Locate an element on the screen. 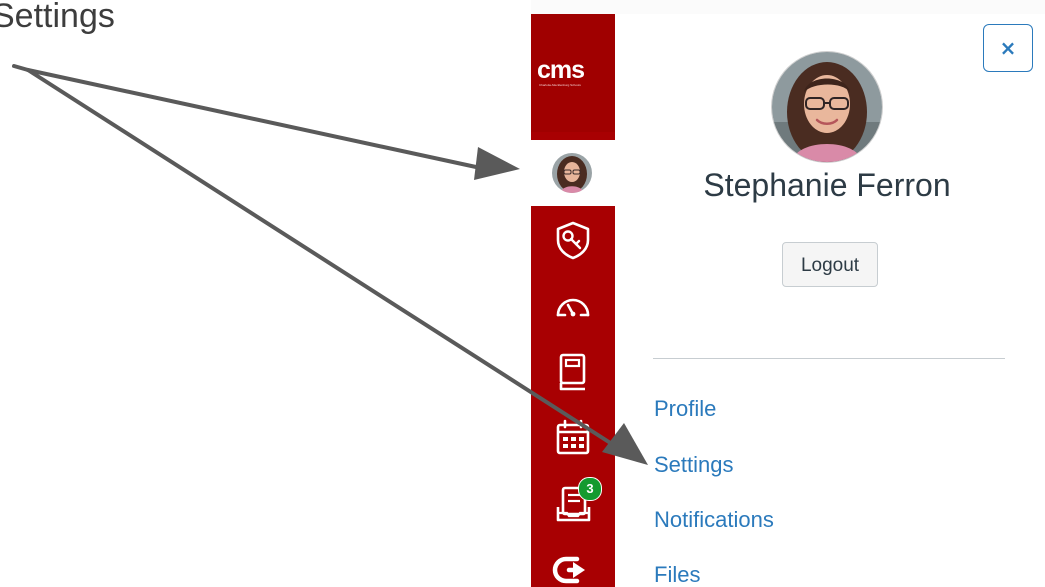  calendar-icon is located at coordinates (573, 437).